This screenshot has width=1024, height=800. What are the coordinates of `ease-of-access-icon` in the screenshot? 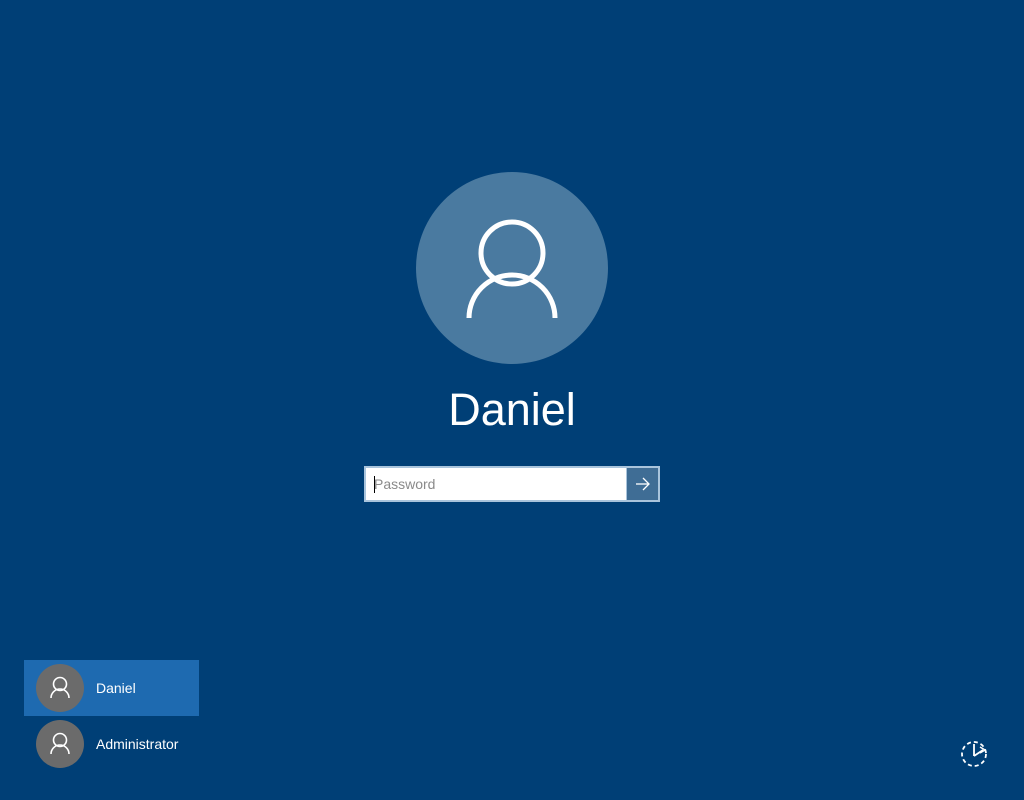 It's located at (974, 754).